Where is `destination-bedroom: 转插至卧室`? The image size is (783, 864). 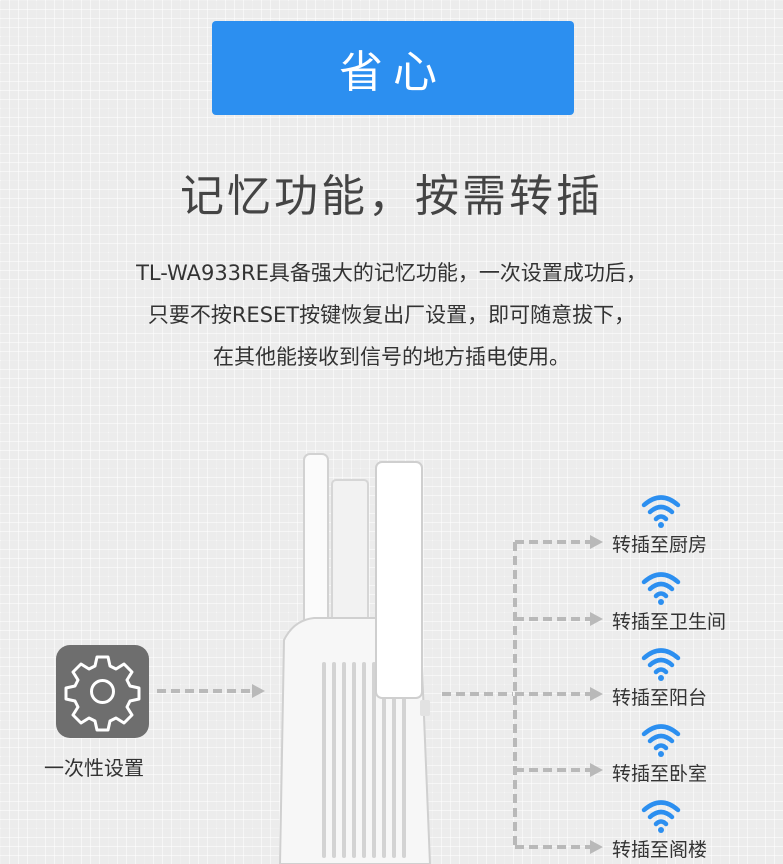 destination-bedroom: 转插至卧室 is located at coordinates (660, 774).